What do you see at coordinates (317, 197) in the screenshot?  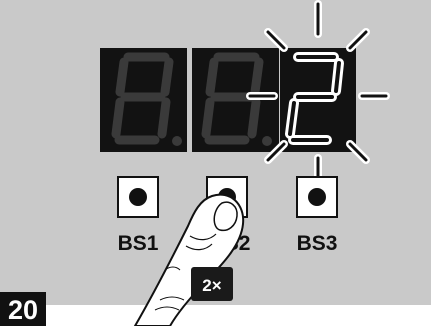 I see `button-bs3` at bounding box center [317, 197].